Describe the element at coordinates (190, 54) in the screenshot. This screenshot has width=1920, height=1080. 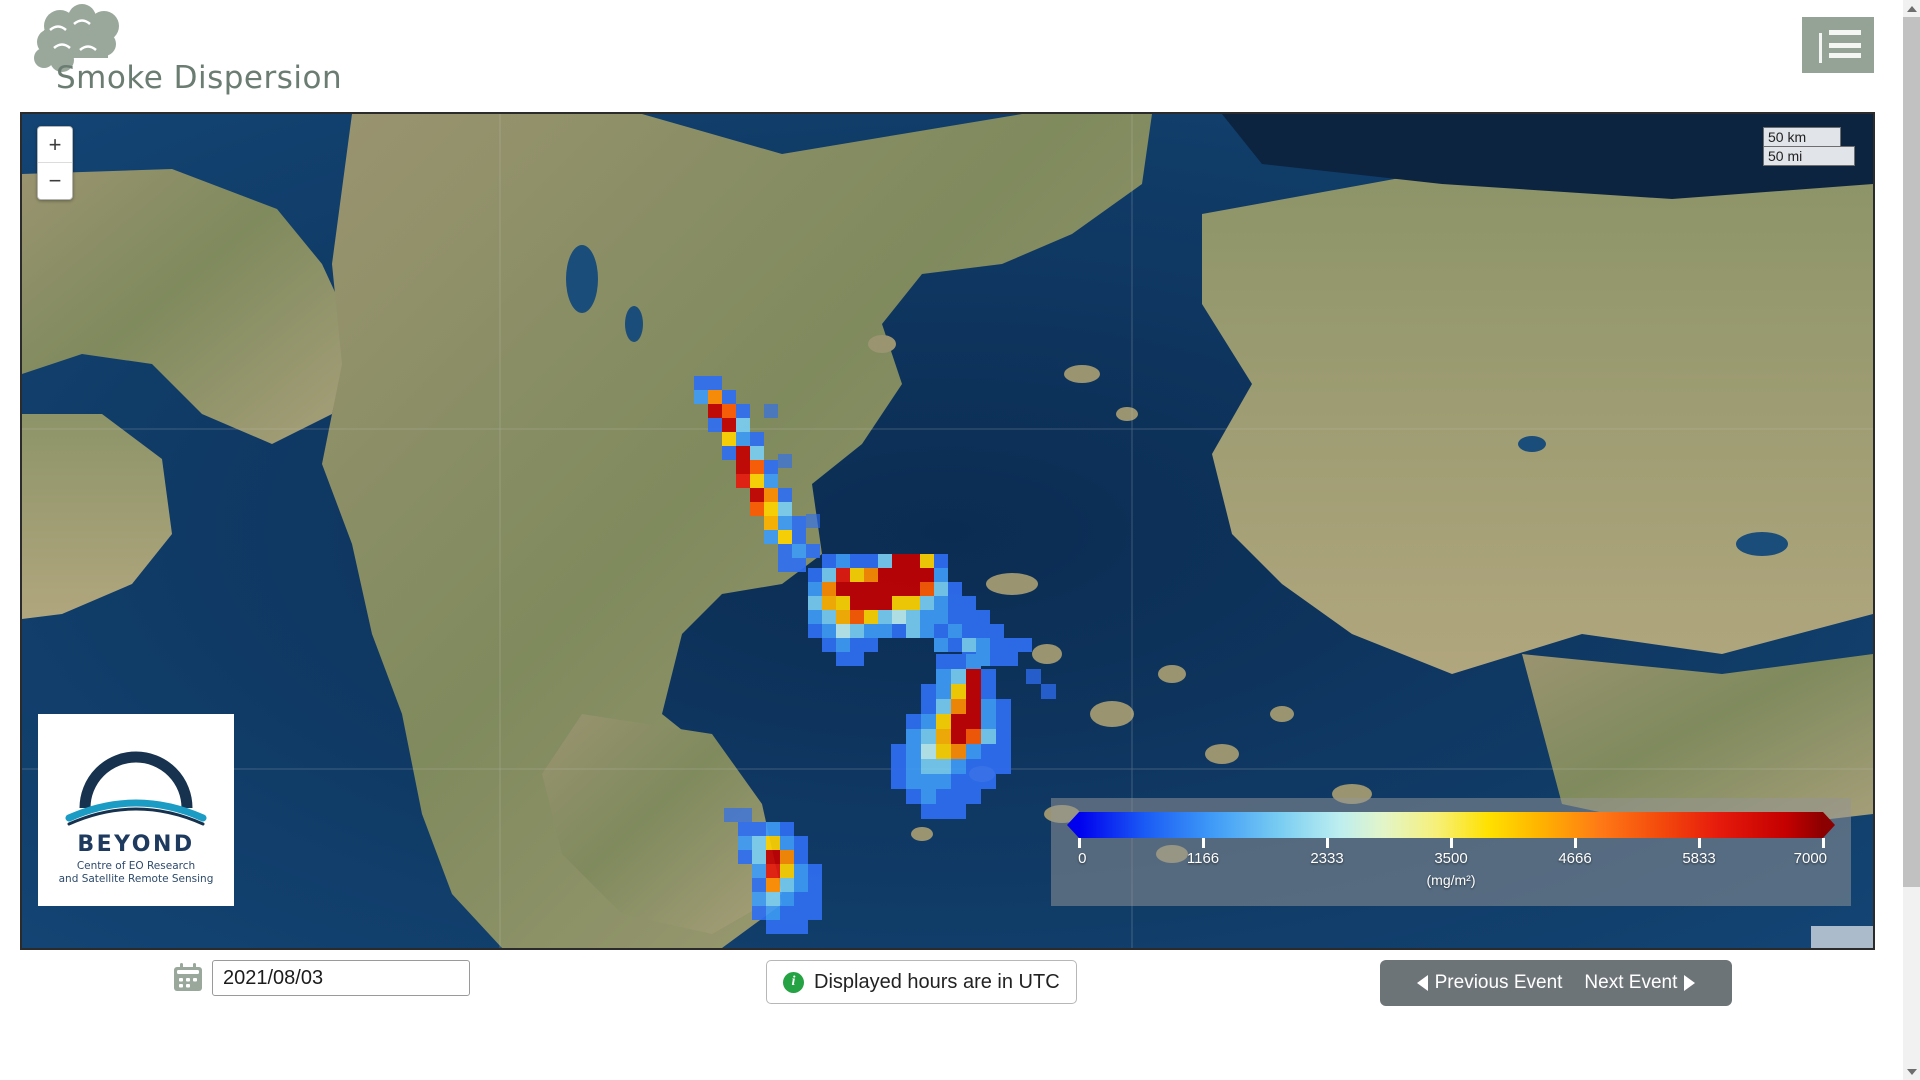
I see `brand: Smoke Dispersion` at that location.